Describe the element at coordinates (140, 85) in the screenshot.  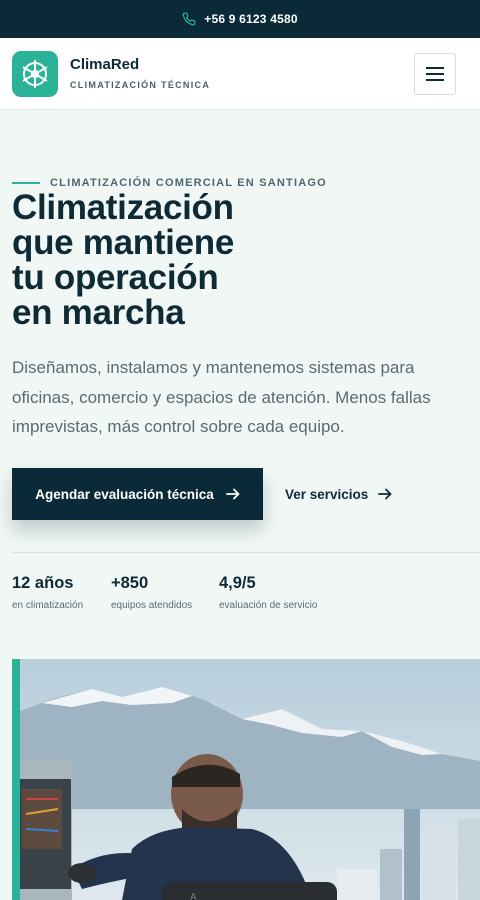
I see `brand-tagline: CLIMATIZACIÓN TÉCNICA` at that location.